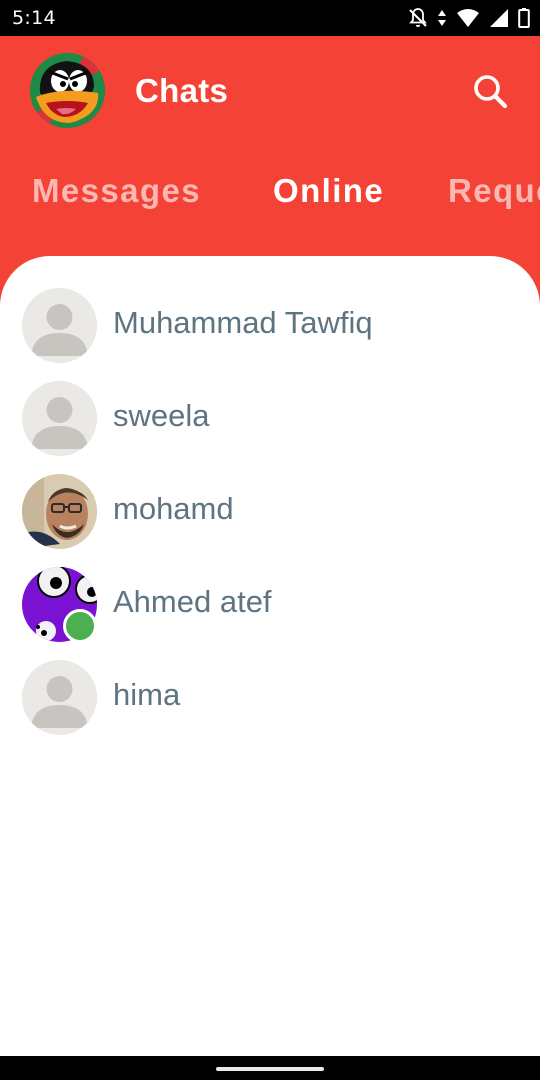  I want to click on duck-avatar-icon, so click(67, 90).